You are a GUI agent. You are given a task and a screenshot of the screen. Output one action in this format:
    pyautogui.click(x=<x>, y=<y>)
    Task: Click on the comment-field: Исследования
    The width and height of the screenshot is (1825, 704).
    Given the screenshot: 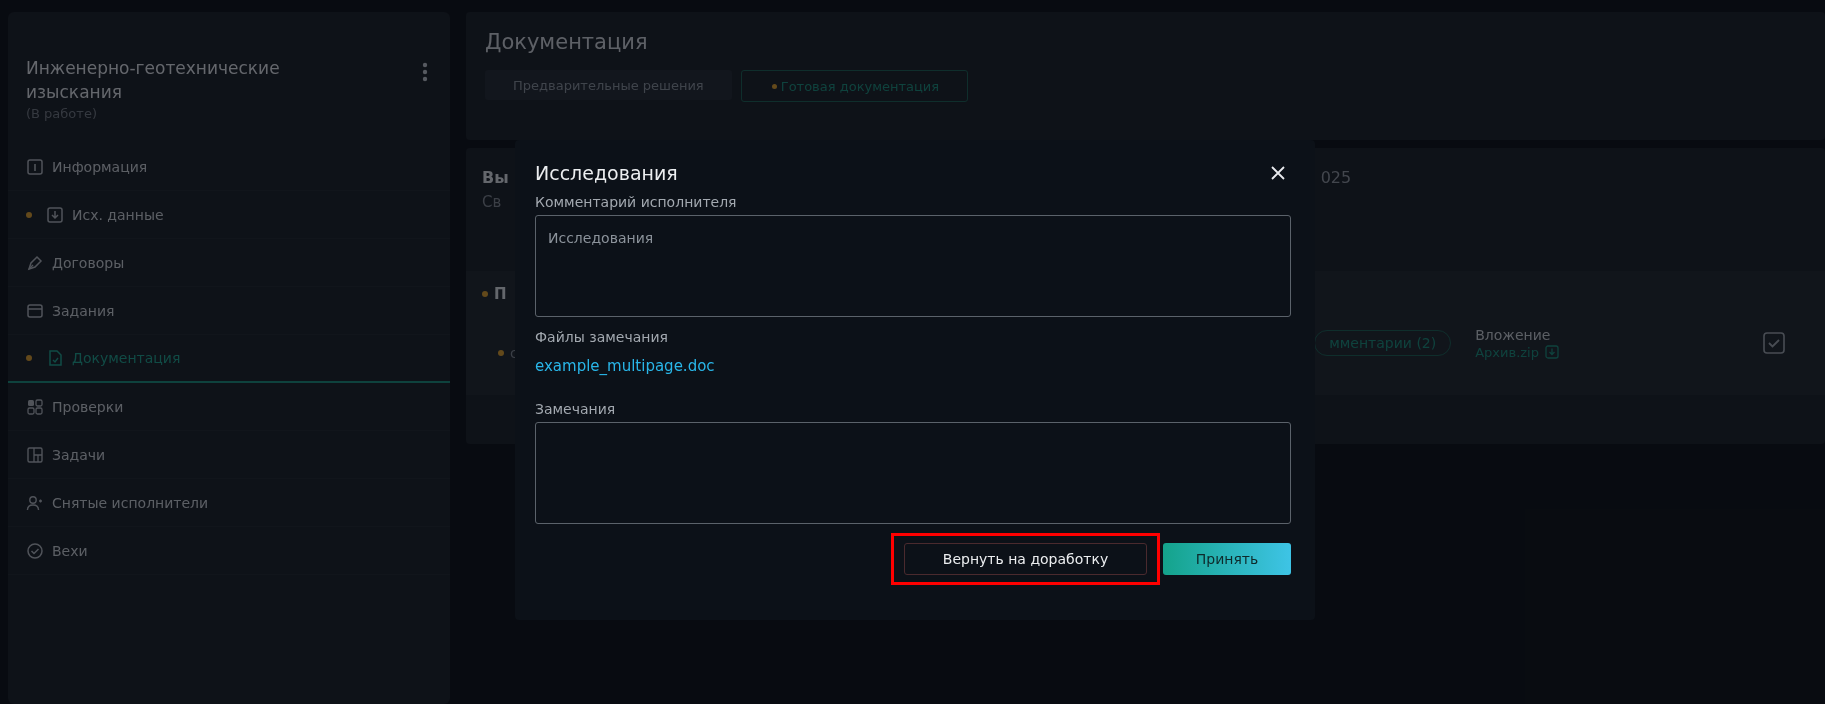 What is the action you would take?
    pyautogui.click(x=913, y=266)
    